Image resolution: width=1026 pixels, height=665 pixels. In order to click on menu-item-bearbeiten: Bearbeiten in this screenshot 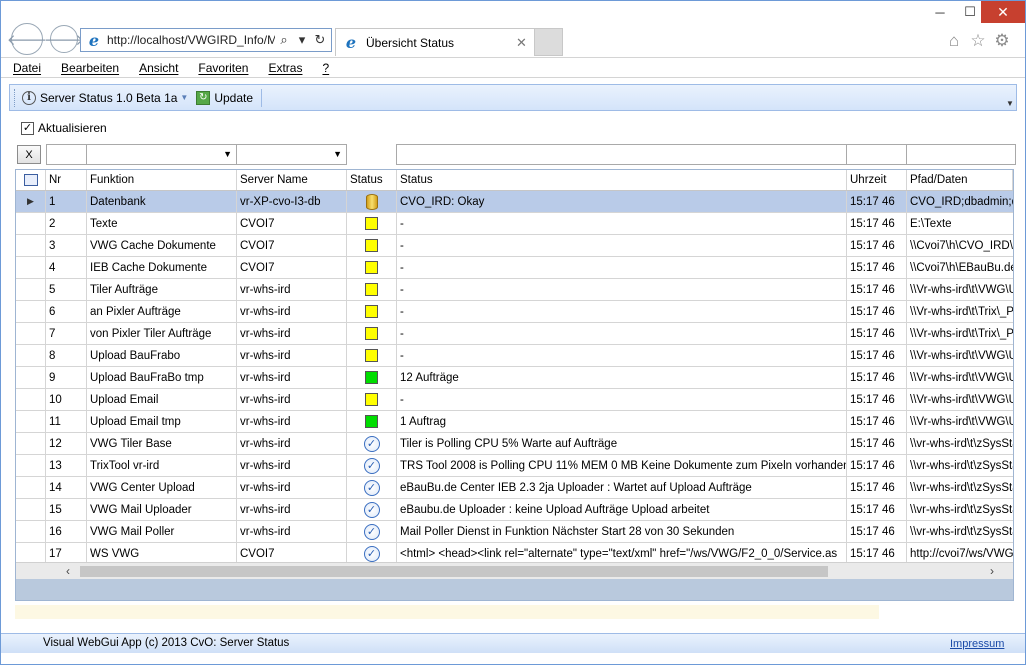, I will do `click(90, 68)`.